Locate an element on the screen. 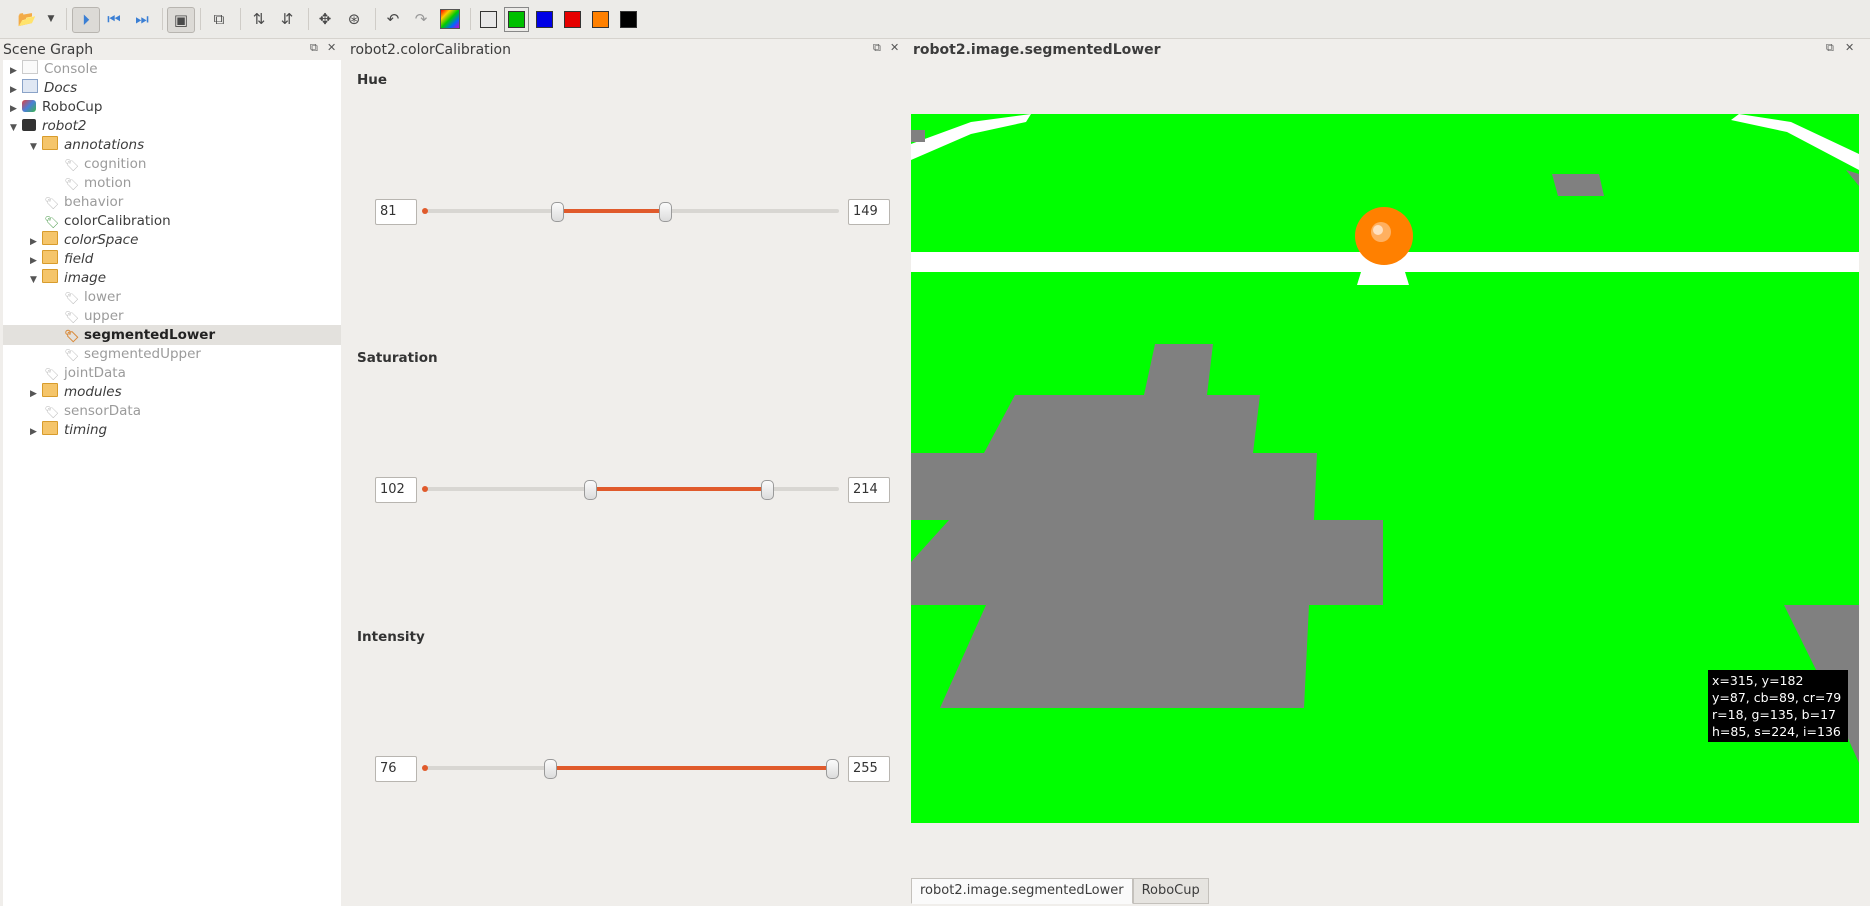 The image size is (1870, 906). saturation-max-input: 214 is located at coordinates (869, 490).